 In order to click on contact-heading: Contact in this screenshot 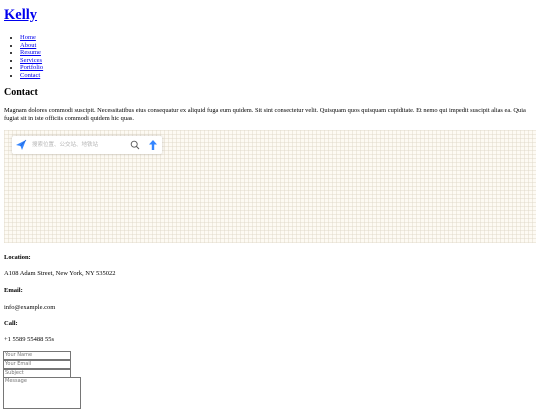, I will do `click(21, 92)`.